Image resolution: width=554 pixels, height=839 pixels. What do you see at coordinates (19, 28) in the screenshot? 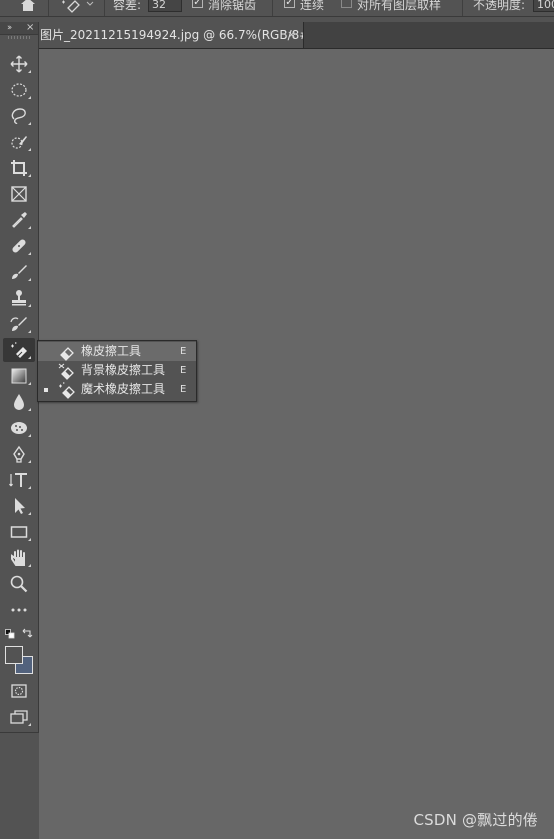
I see `panel-header: ›› ×` at bounding box center [19, 28].